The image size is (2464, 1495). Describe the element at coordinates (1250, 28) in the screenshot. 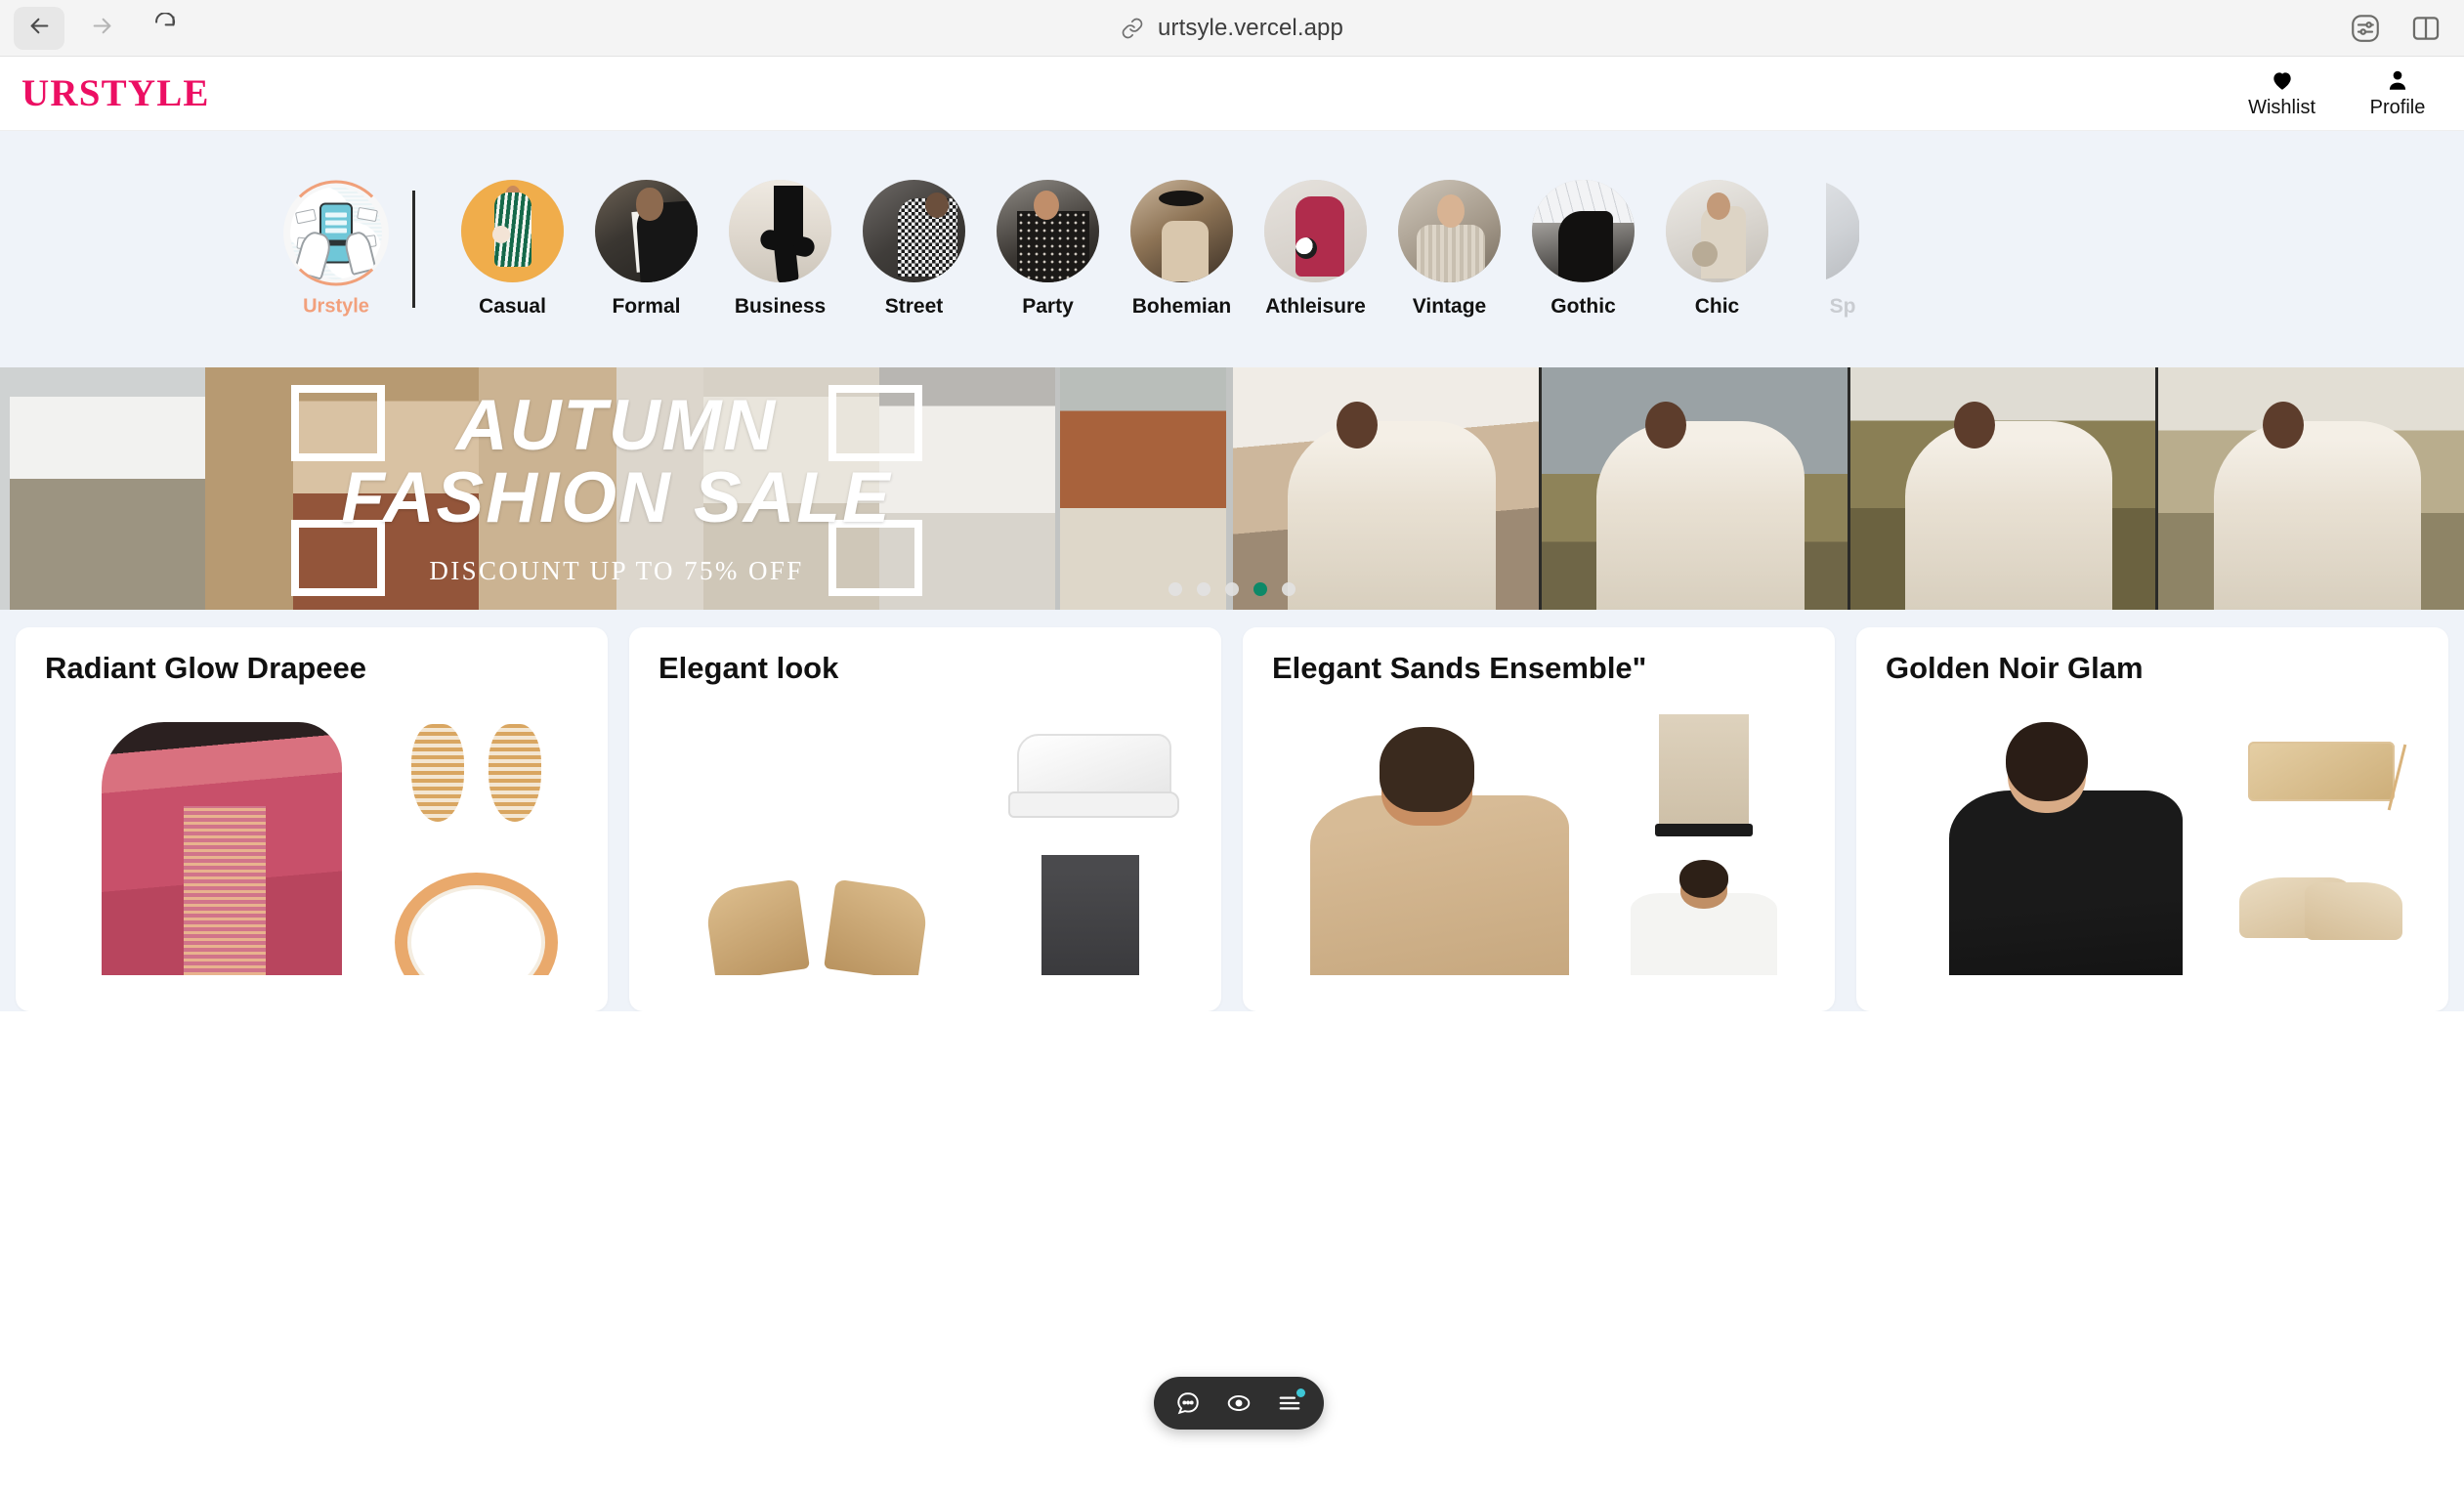

I see `url-text: urtsyle.vercel.app` at that location.